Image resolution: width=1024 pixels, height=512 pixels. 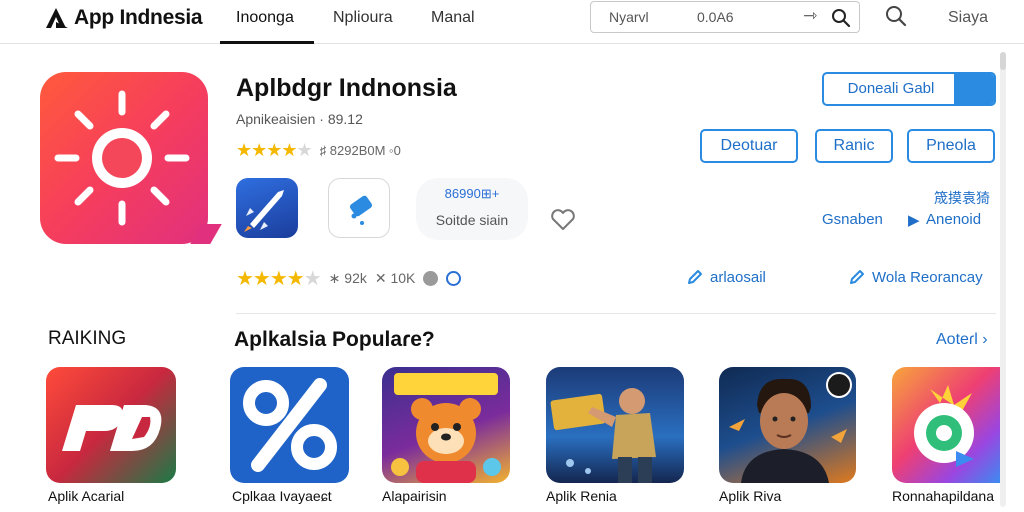 I want to click on rating-count: ∗ 92k, so click(x=347, y=278).